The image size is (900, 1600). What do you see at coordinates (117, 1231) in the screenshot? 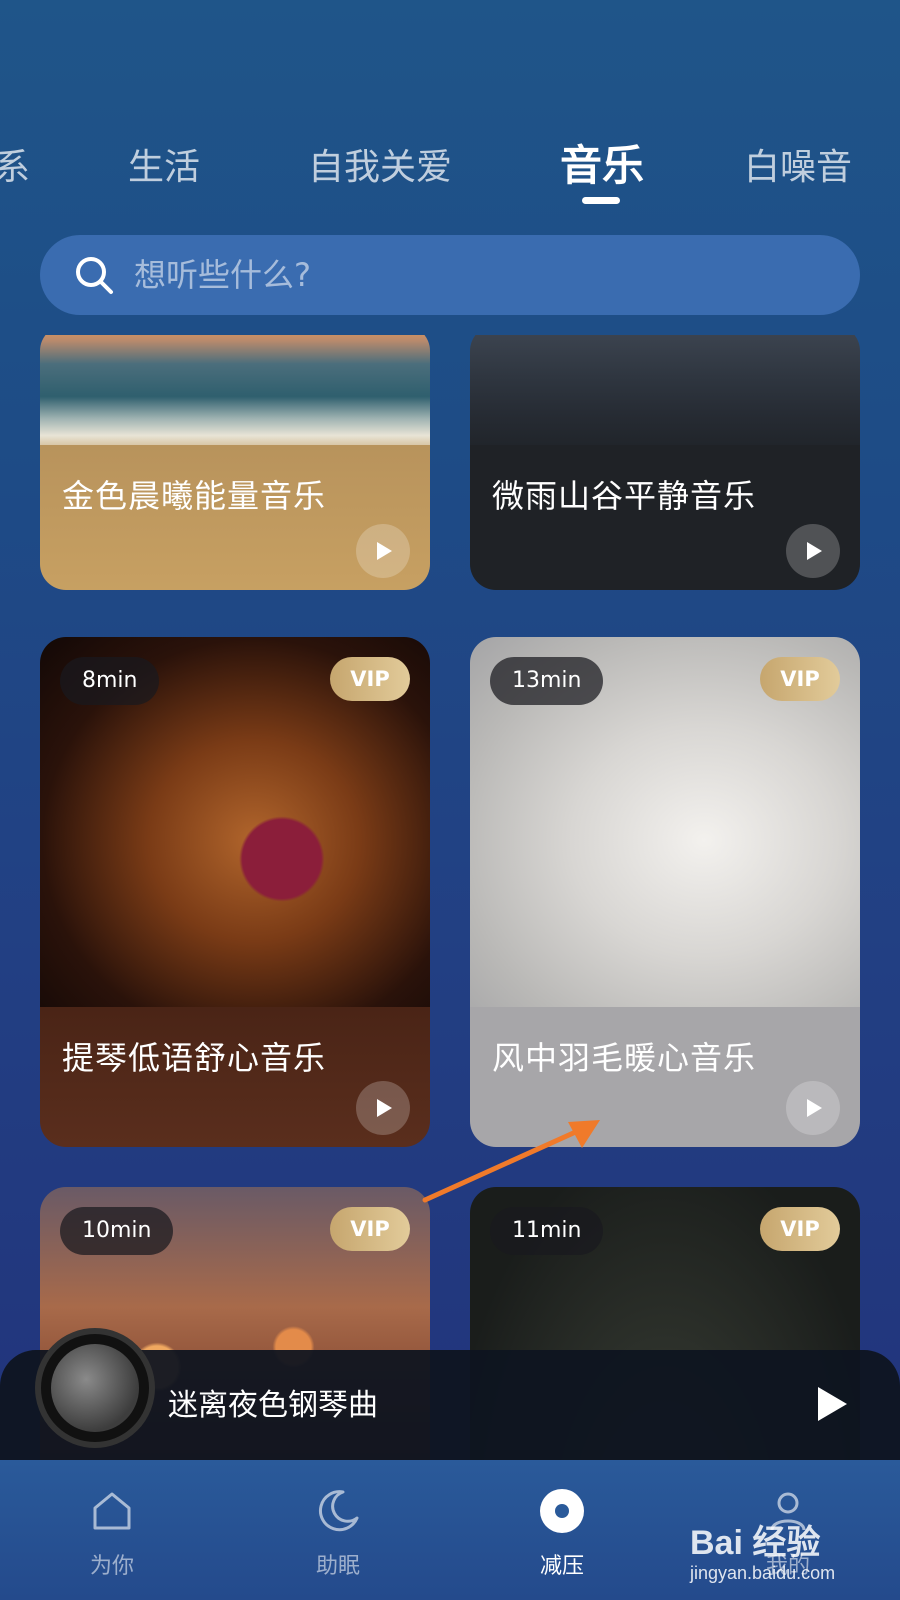
I see `duration-badge: 10min` at bounding box center [117, 1231].